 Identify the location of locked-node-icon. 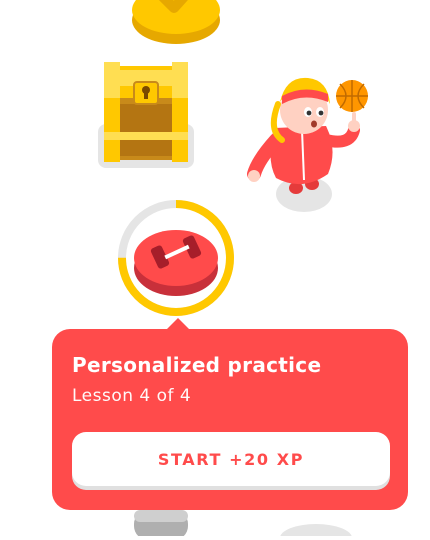
(161, 525).